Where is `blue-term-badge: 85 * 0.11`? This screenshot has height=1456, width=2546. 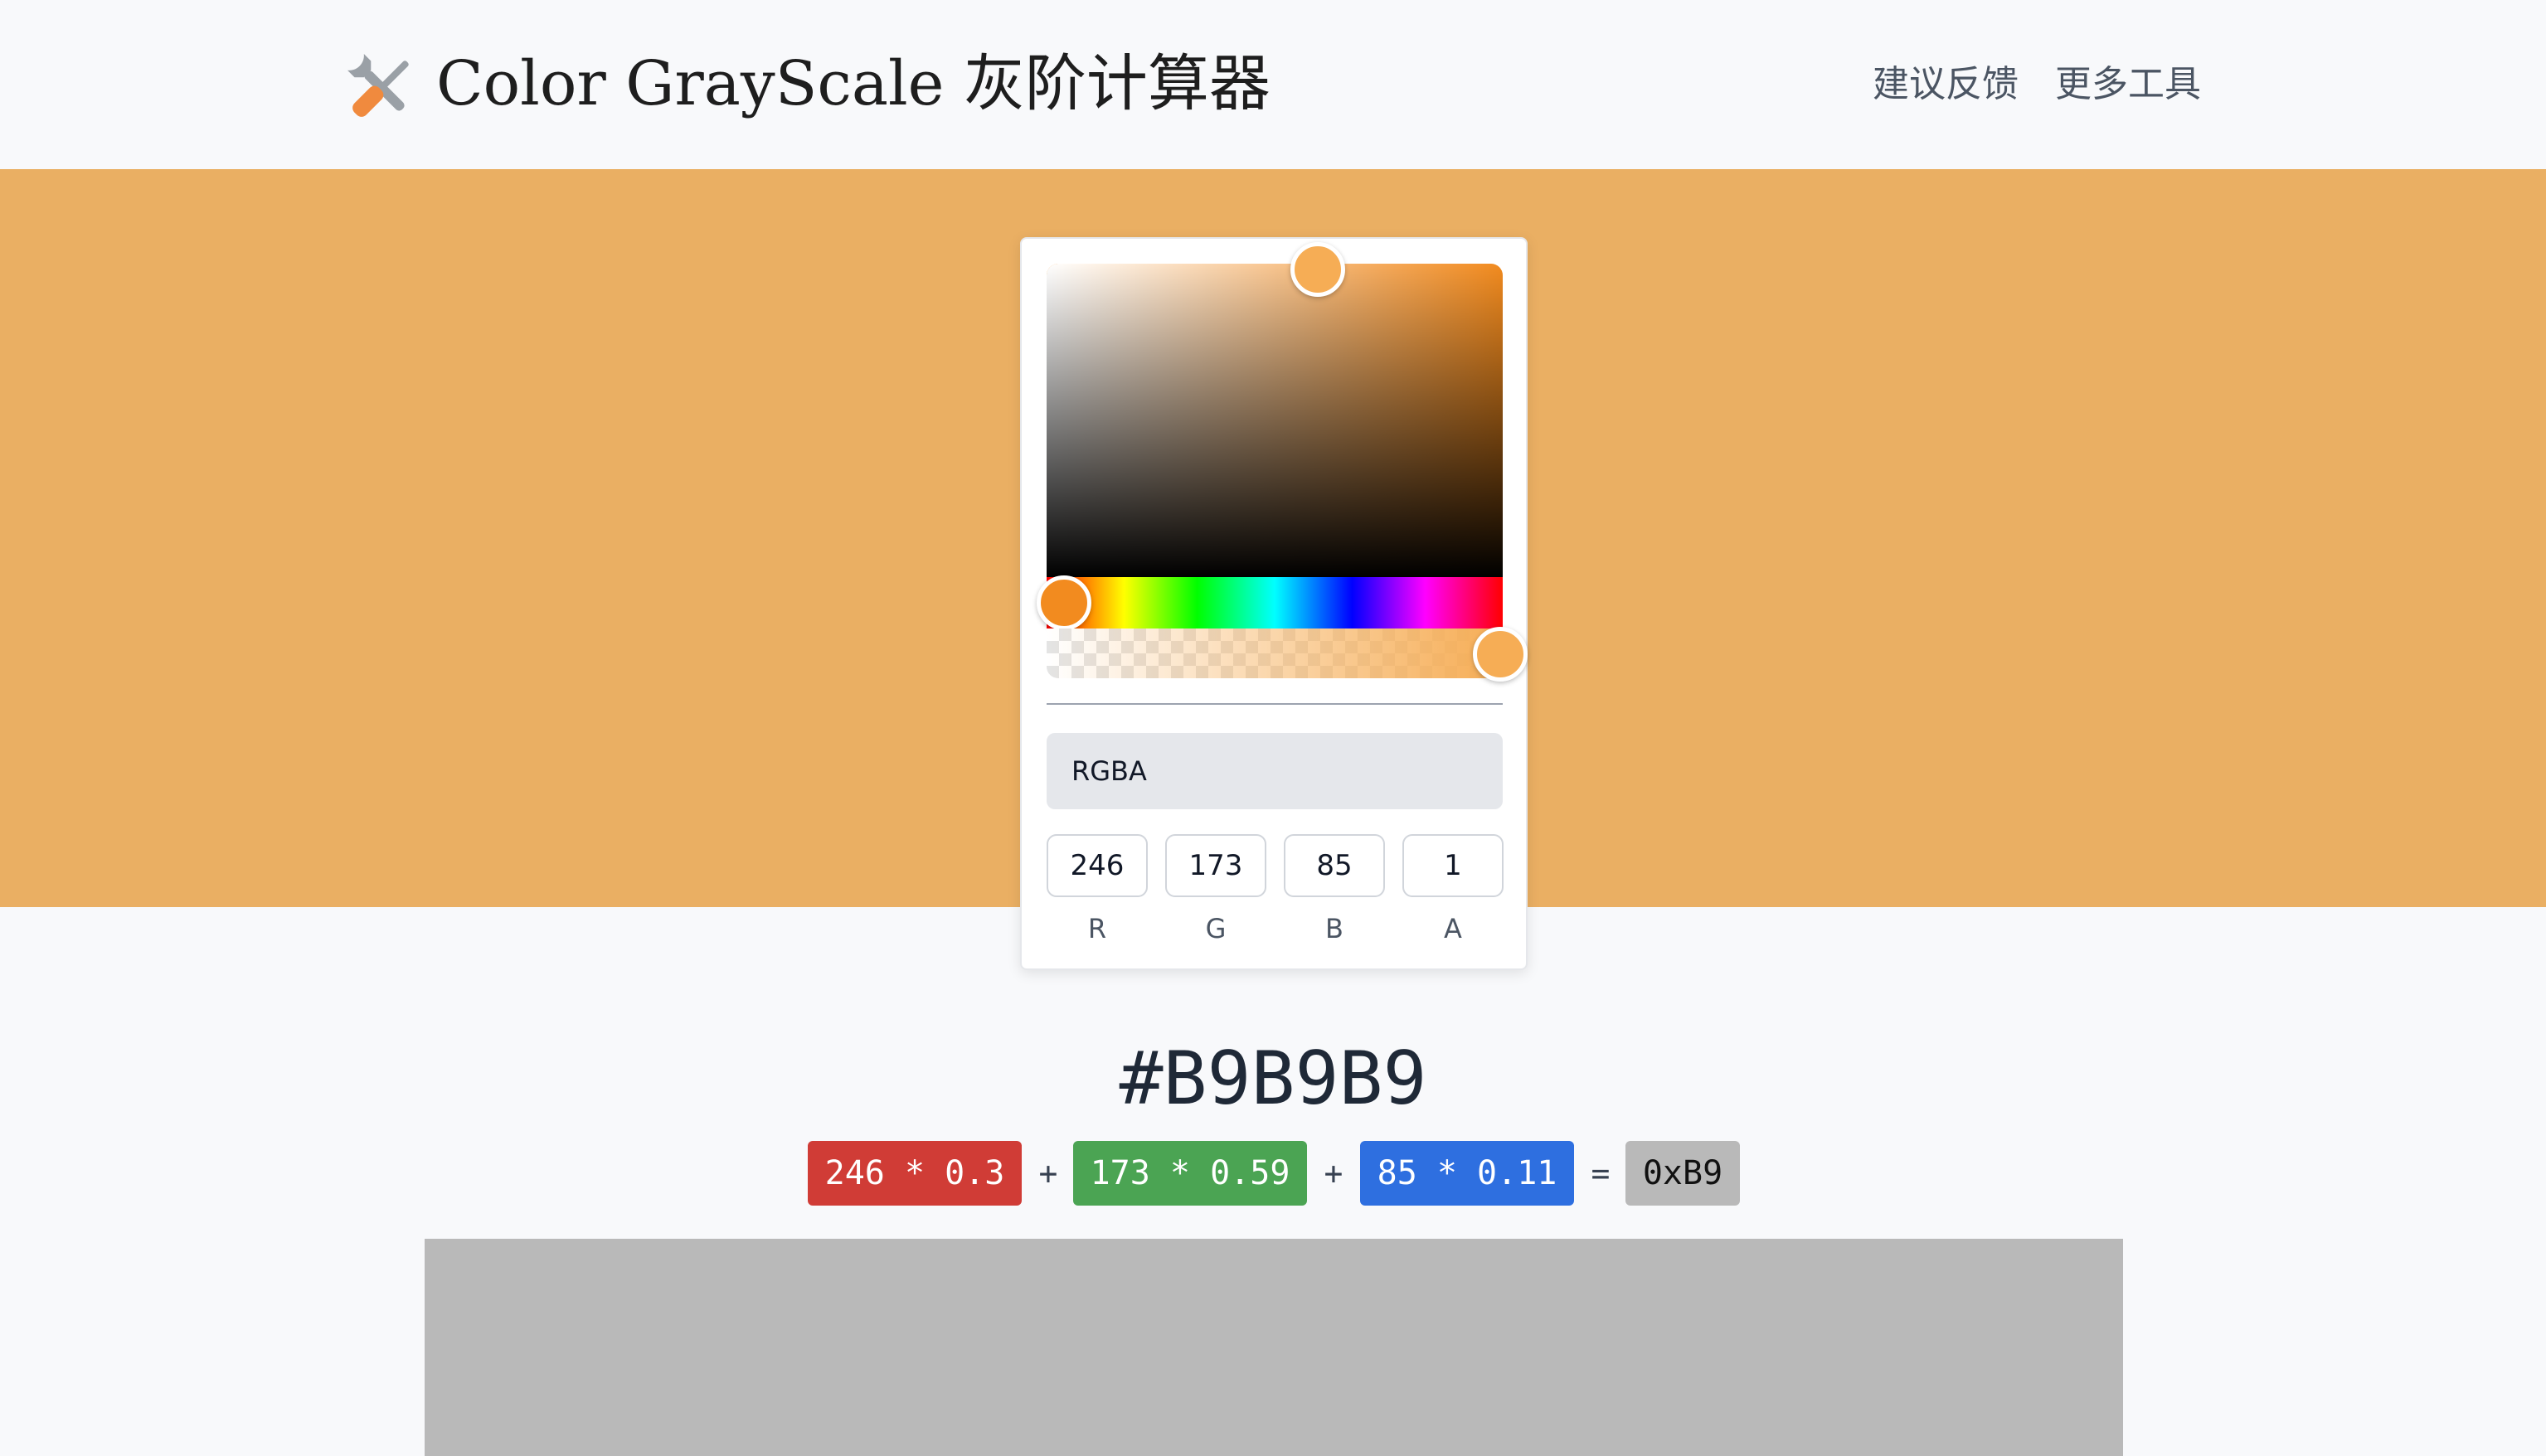
blue-term-badge: 85 * 0.11 is located at coordinates (1467, 1173).